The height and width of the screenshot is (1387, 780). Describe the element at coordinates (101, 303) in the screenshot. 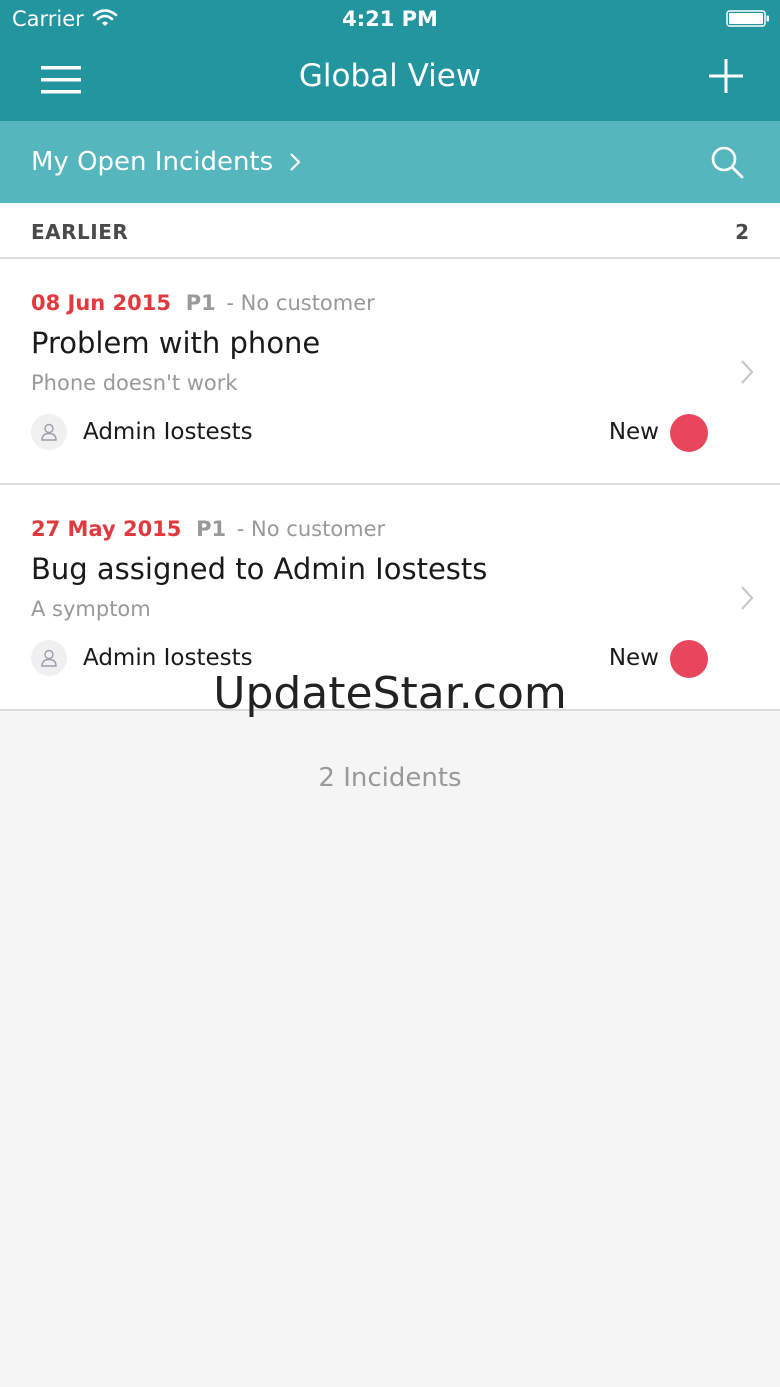

I see `incident-date: 08 Jun 2015` at that location.